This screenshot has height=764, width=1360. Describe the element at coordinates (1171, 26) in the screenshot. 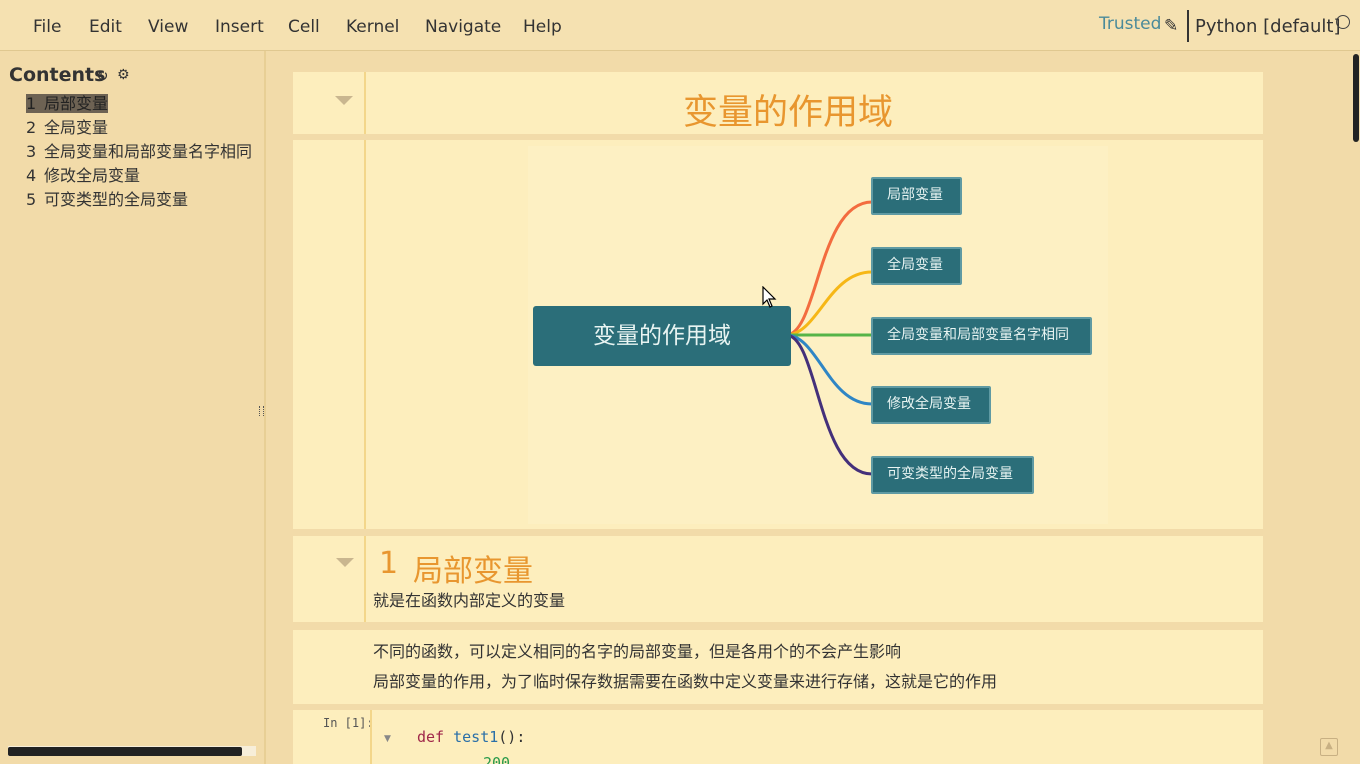

I see `pencil-icon: ✎` at that location.